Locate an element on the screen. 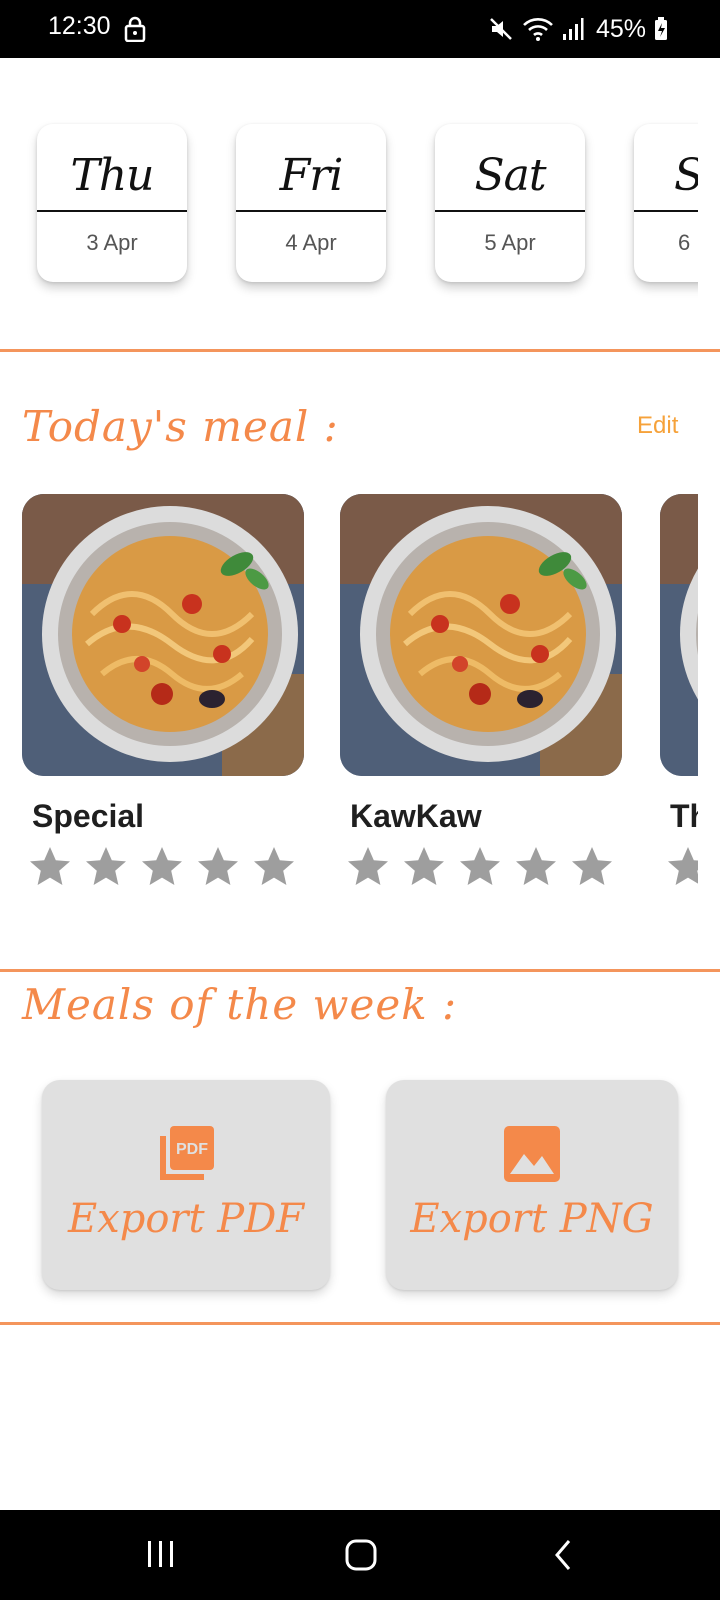 This screenshot has height=1600, width=720. meal-card: Special is located at coordinates (163, 692).